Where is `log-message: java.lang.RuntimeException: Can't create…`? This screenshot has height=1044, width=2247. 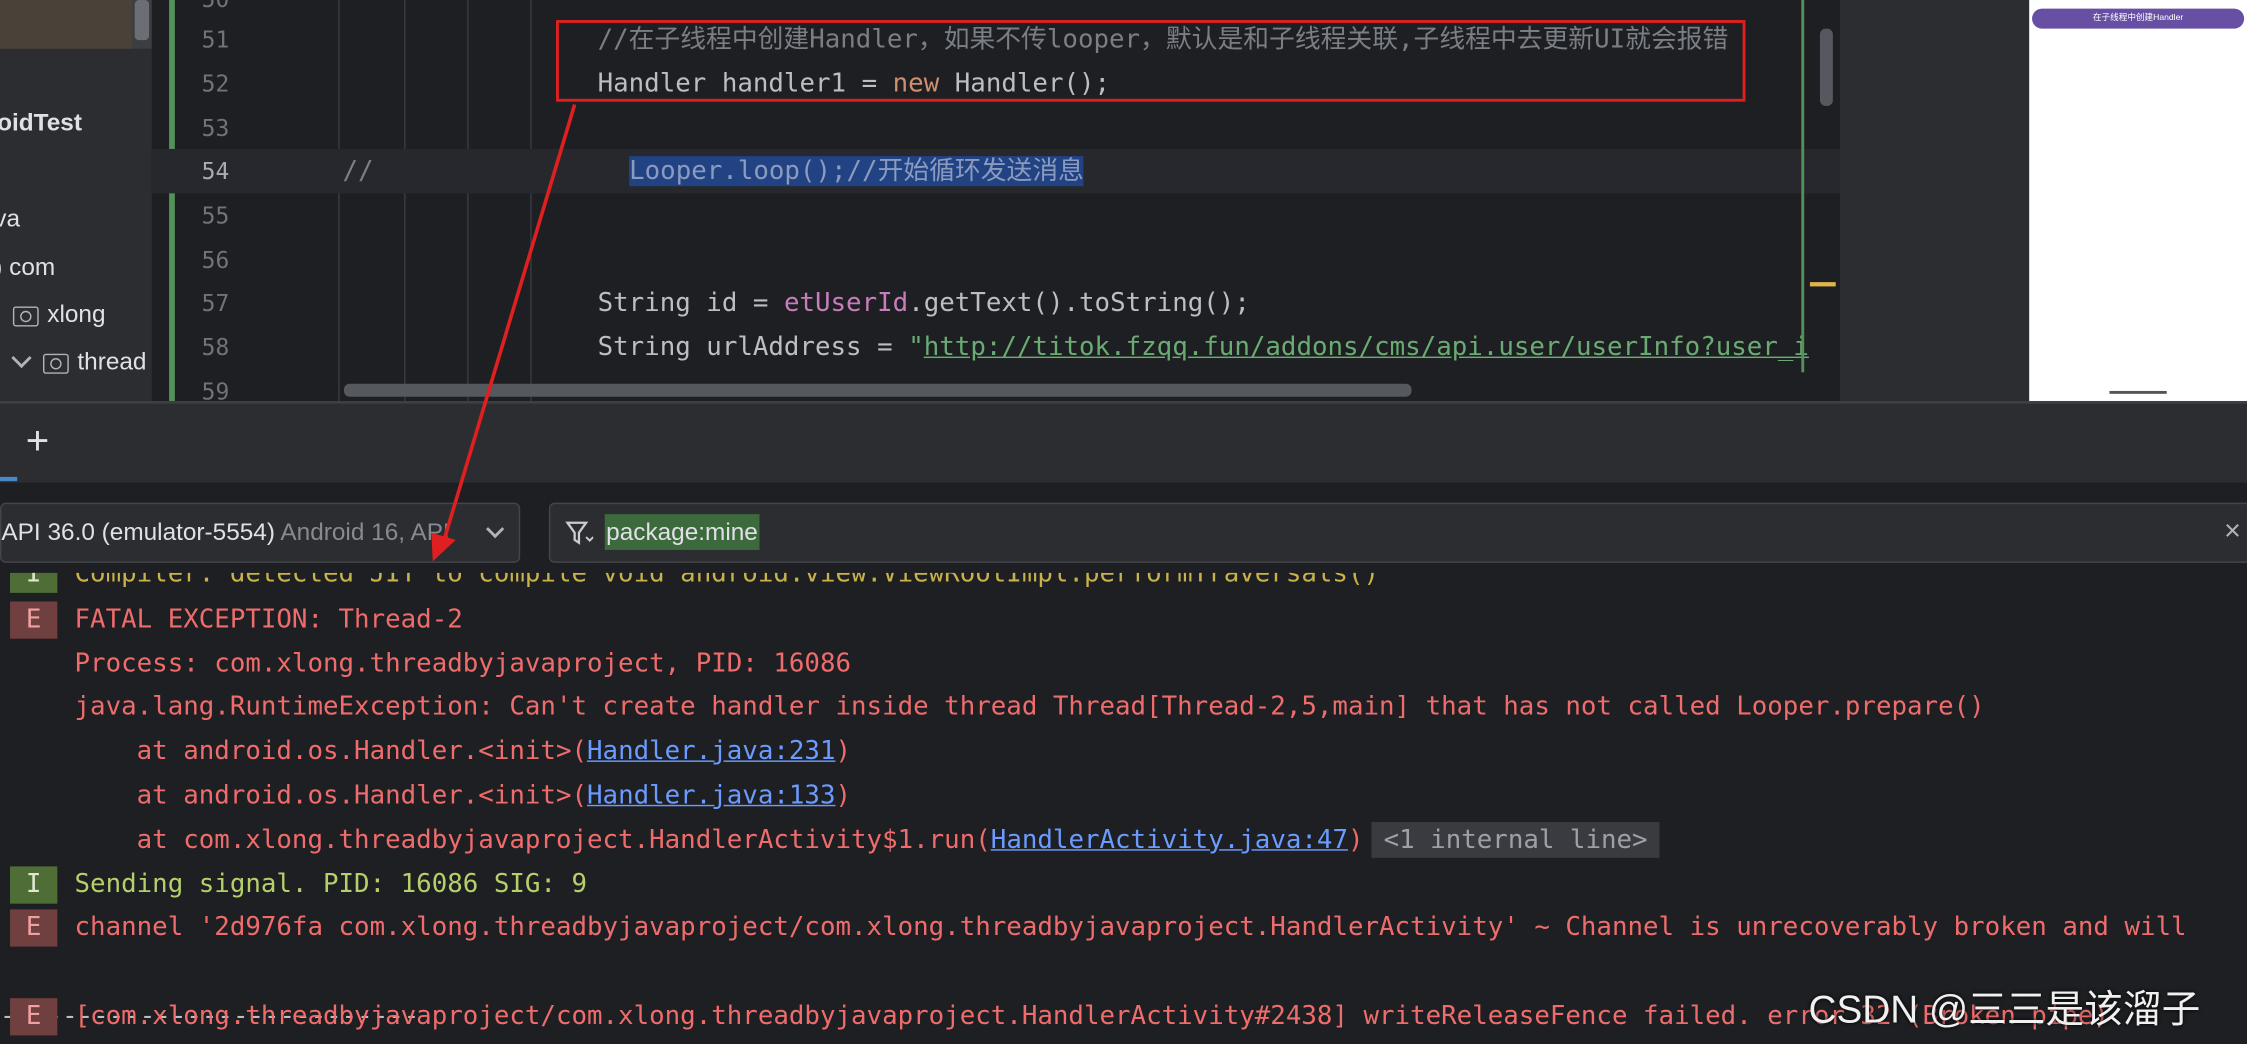
log-message: java.lang.RuntimeException: Can't create… is located at coordinates (1029, 706).